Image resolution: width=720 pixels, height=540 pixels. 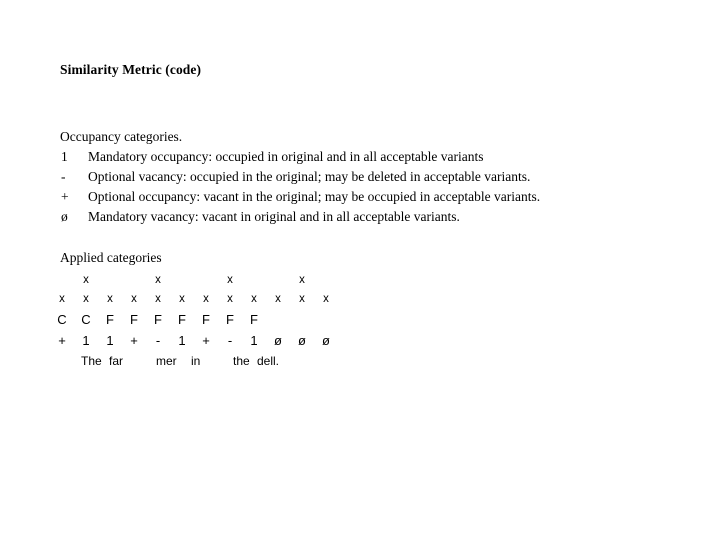 I want to click on occupancy-heading: Occupancy categories., so click(x=121, y=136).